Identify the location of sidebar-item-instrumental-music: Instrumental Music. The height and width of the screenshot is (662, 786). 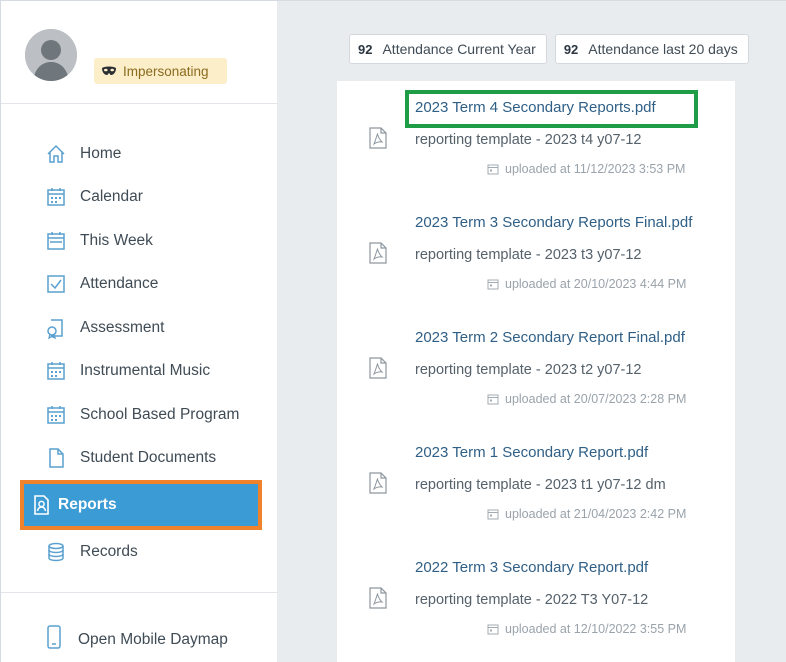
(139, 372).